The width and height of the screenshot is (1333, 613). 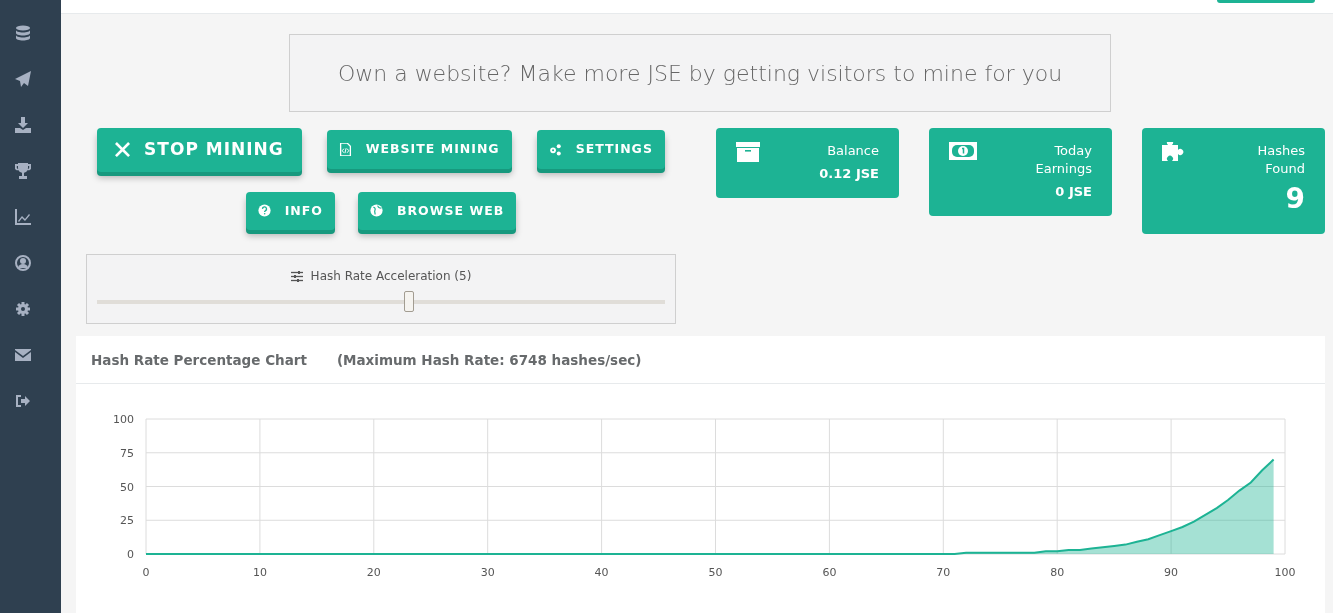 What do you see at coordinates (127, 521) in the screenshot?
I see `y-tick-label: 25` at bounding box center [127, 521].